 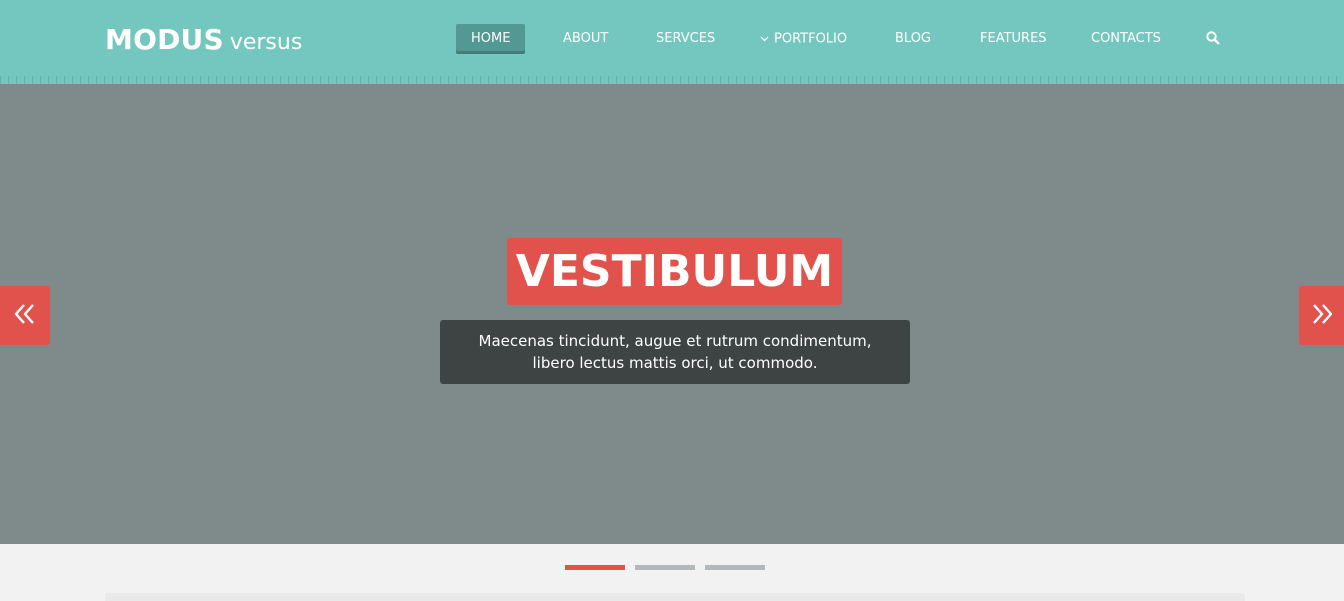 What do you see at coordinates (811, 39) in the screenshot?
I see `nav-portfolio-label: PORTFOLIO` at bounding box center [811, 39].